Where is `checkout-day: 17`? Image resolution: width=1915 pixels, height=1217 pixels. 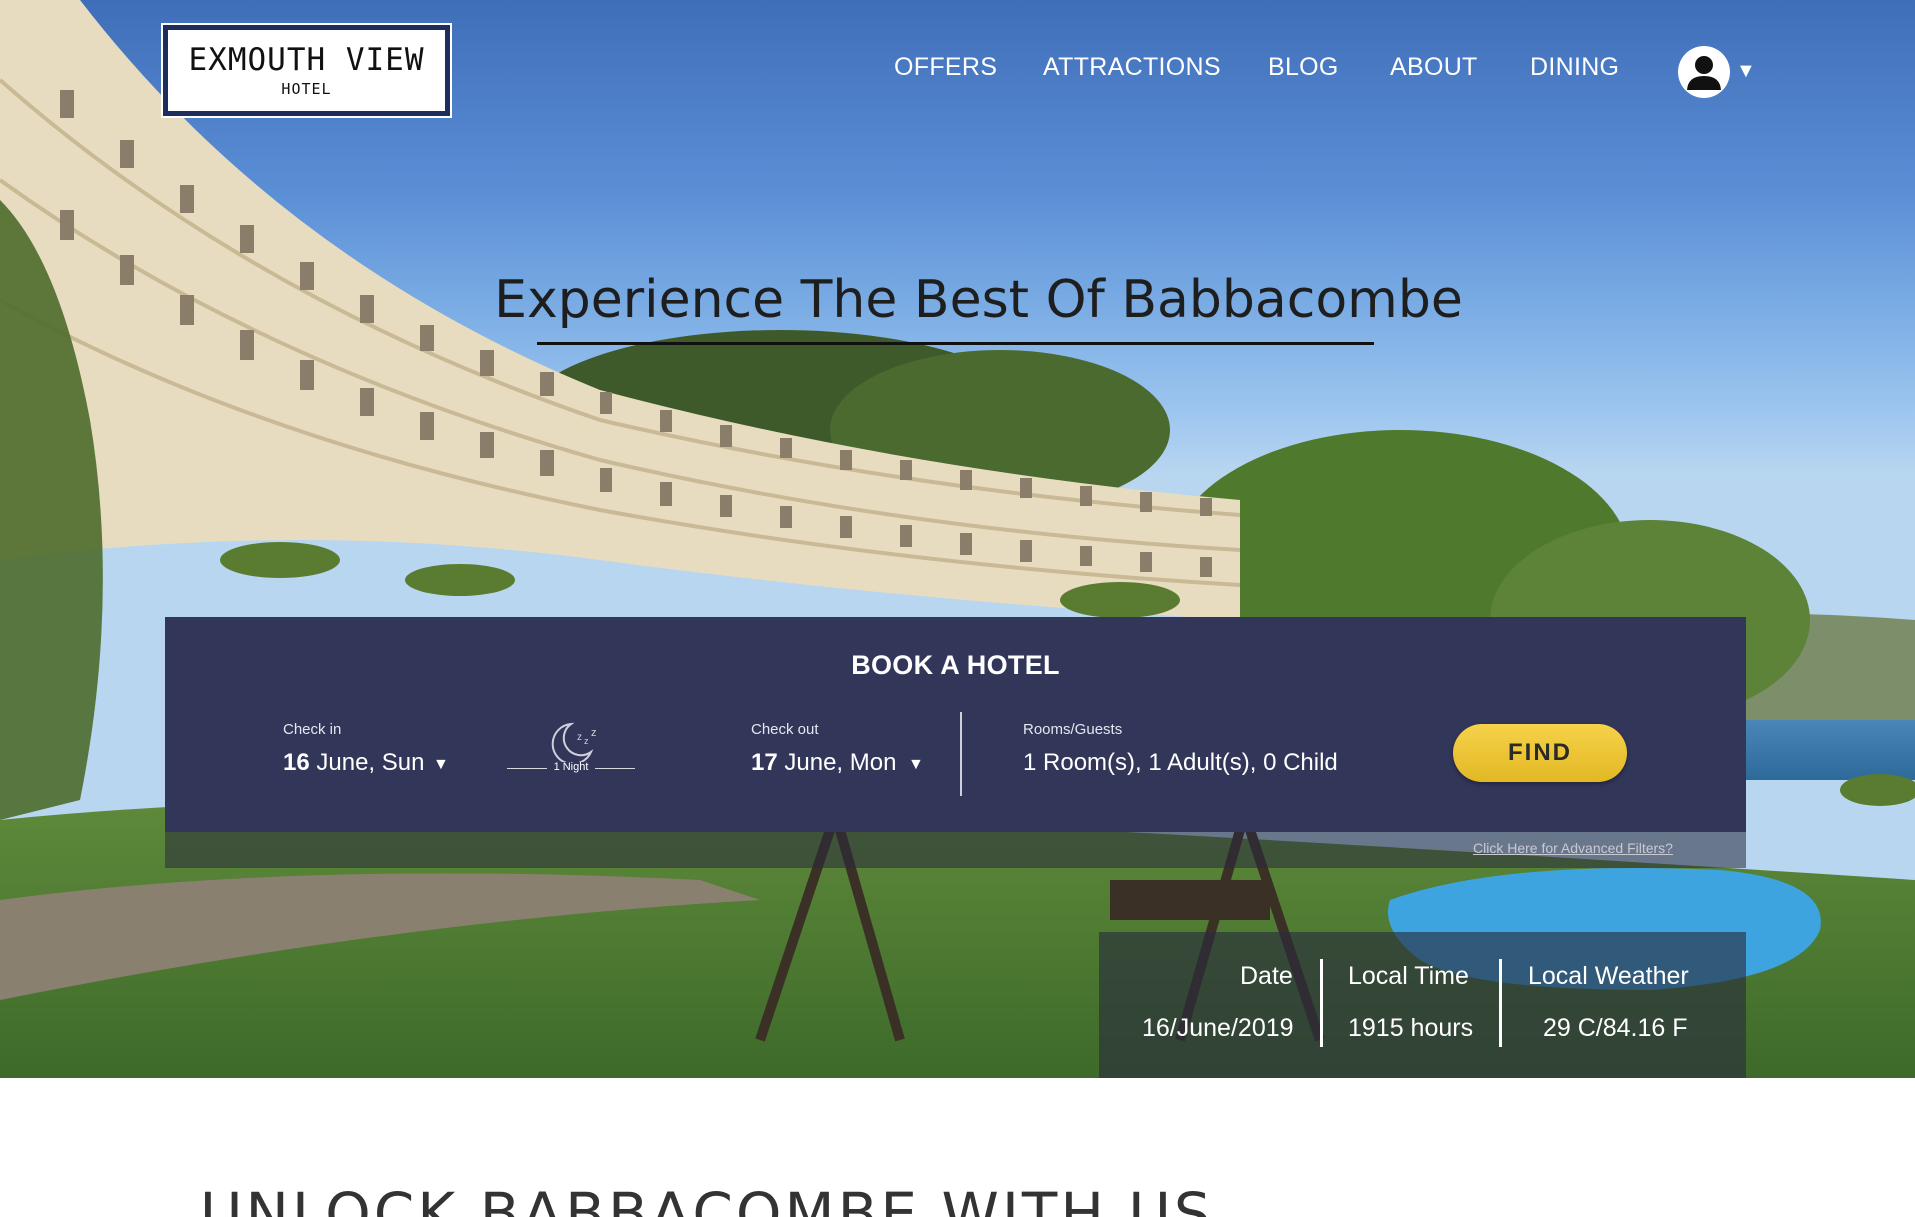 checkout-day: 17 is located at coordinates (764, 762).